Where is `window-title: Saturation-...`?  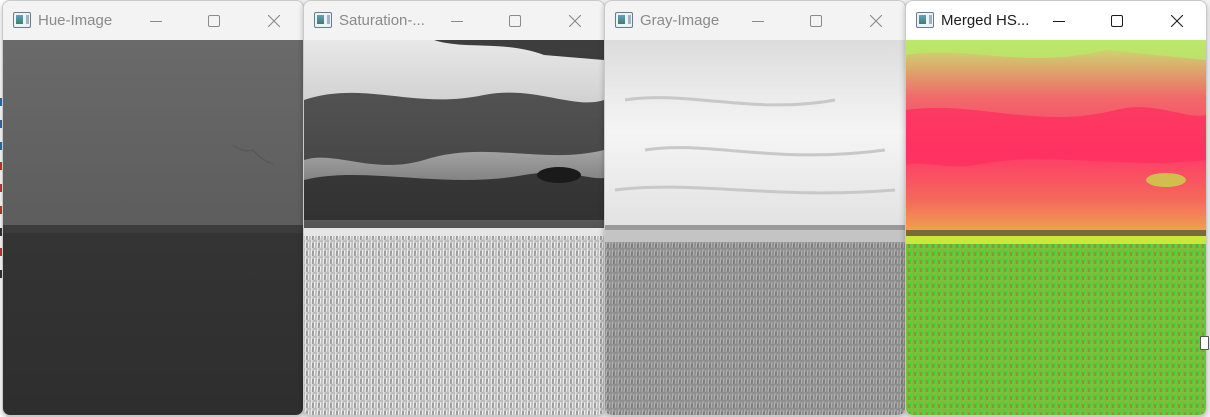 window-title: Saturation-... is located at coordinates (382, 20).